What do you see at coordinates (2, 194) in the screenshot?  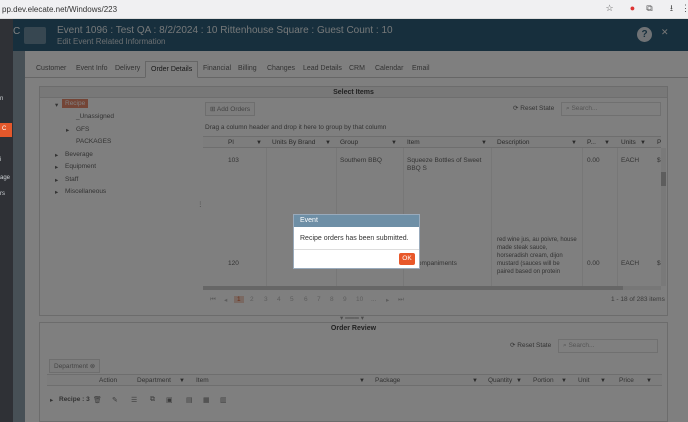 I see `sidebar-text: rs` at bounding box center [2, 194].